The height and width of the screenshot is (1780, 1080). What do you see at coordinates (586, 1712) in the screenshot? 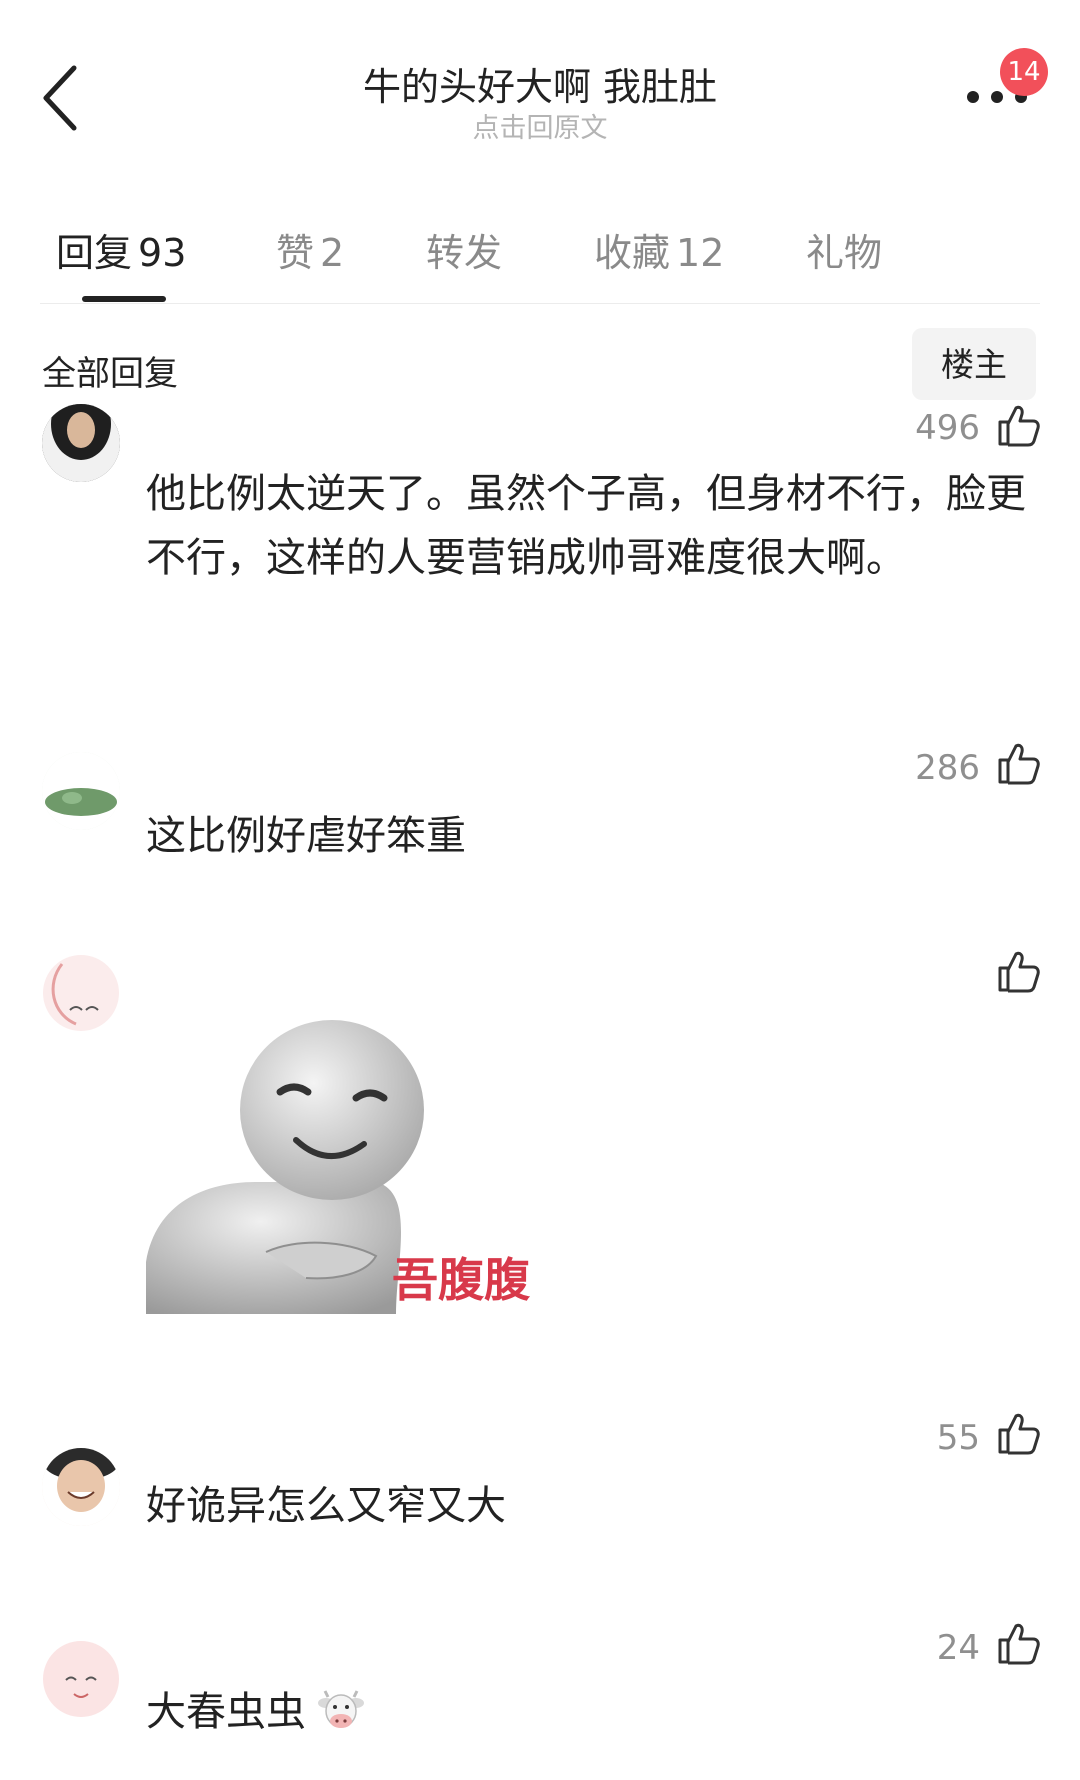
I see `comment-row: 大春虫虫` at bounding box center [586, 1712].